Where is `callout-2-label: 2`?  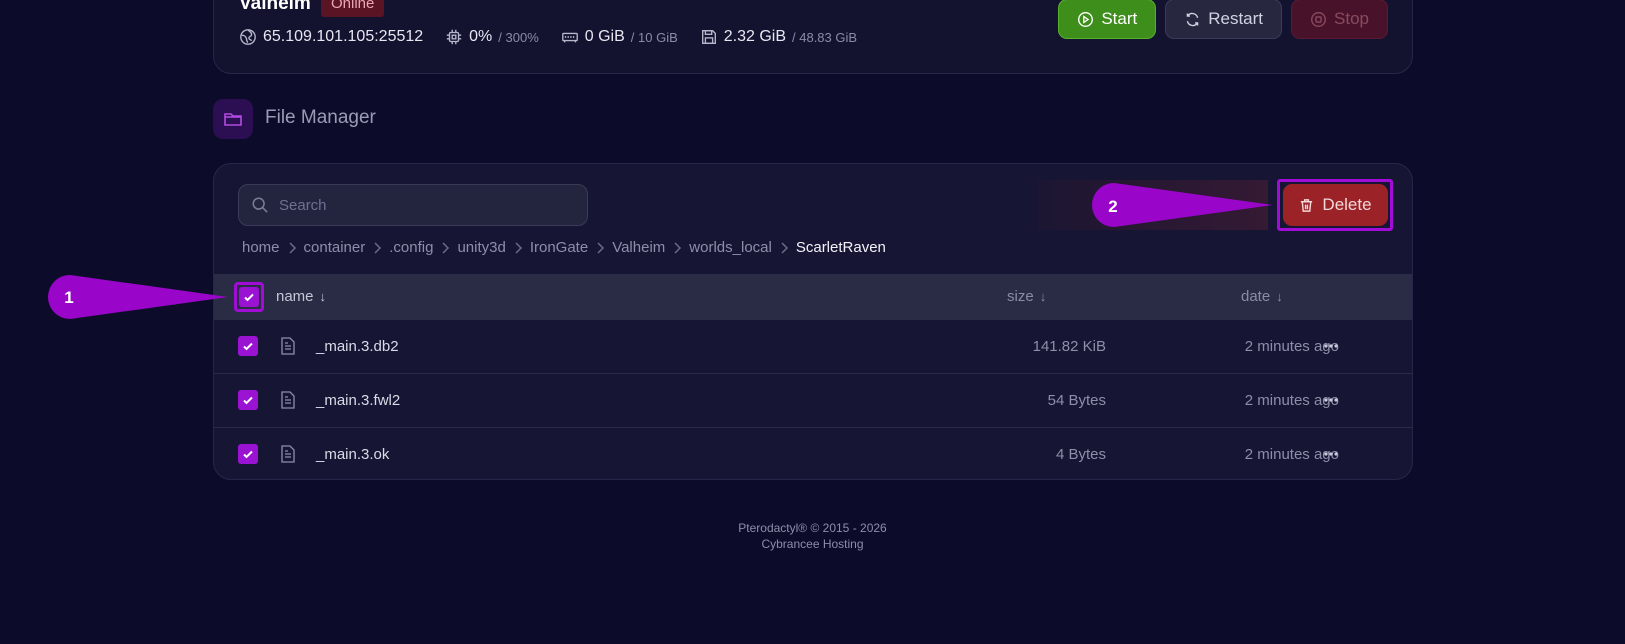 callout-2-label: 2 is located at coordinates (1112, 206).